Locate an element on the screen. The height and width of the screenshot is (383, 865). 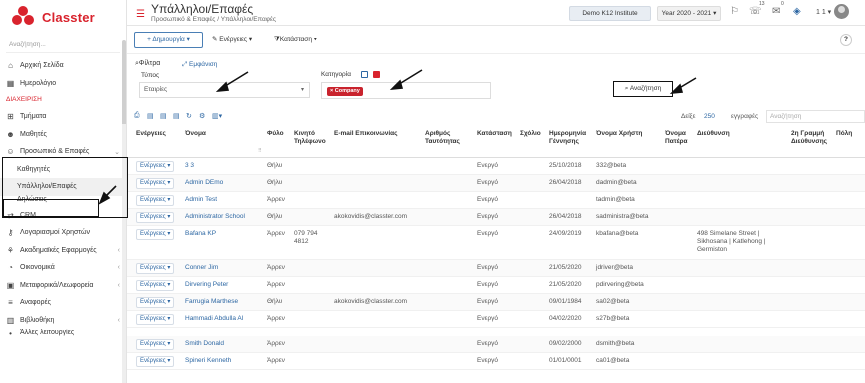
settings-icon: ⚙ is located at coordinates (202, 116).